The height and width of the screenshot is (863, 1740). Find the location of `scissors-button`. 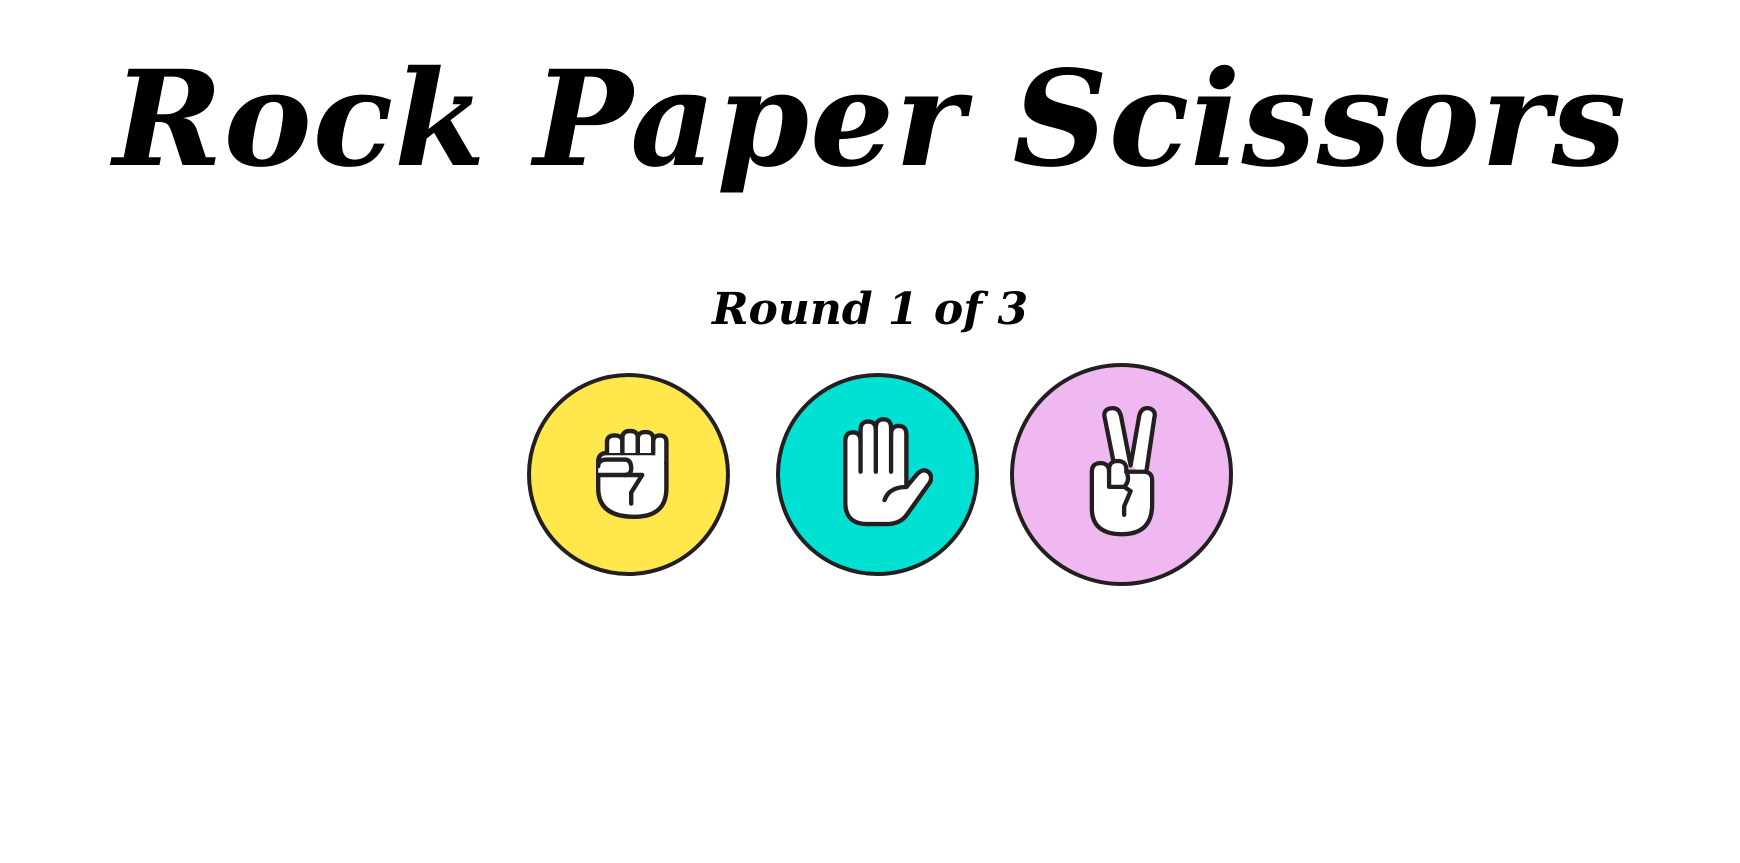

scissors-button is located at coordinates (1121, 474).